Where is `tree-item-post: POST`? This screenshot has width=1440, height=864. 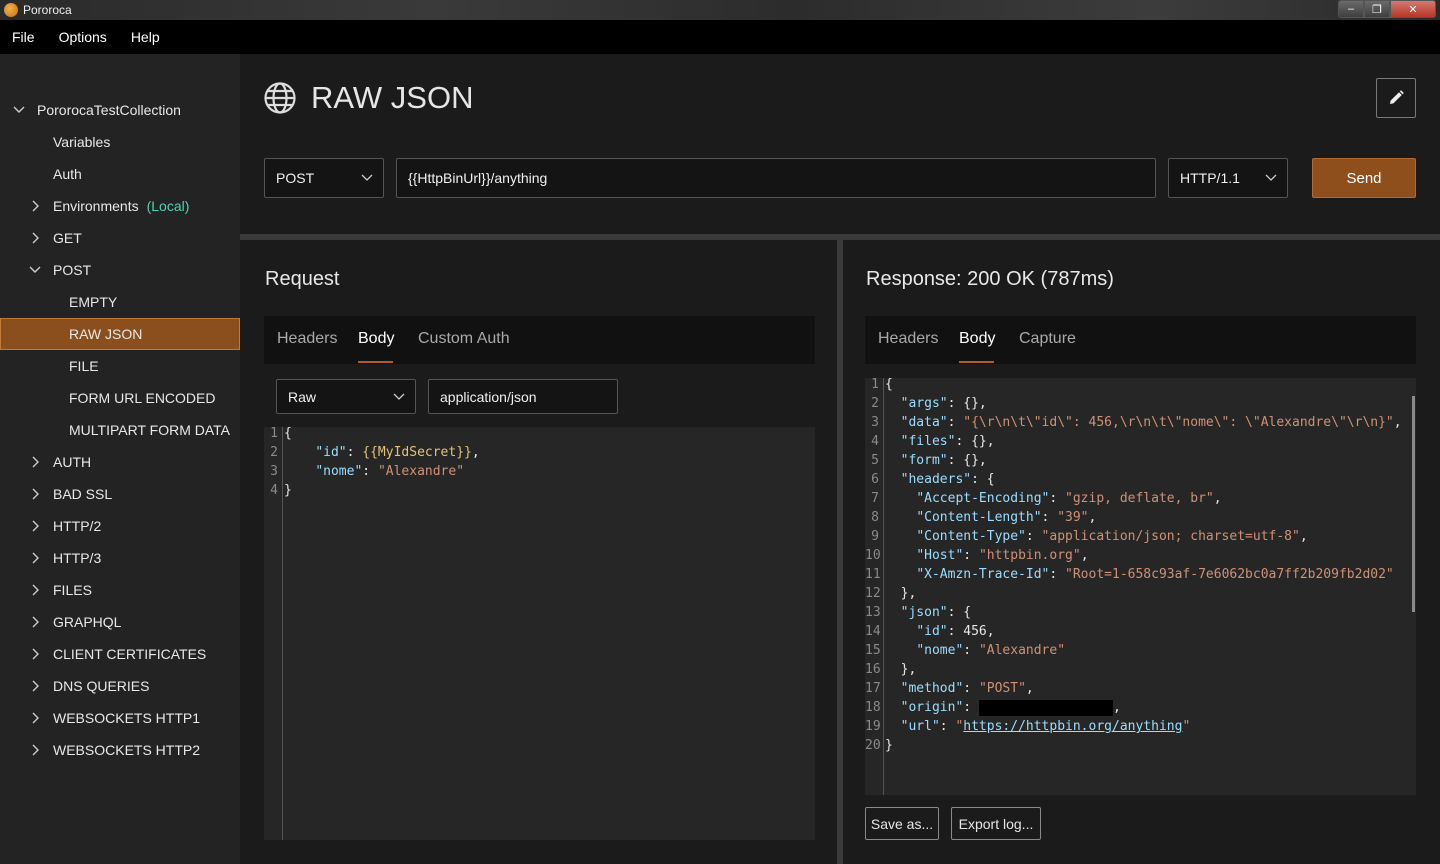 tree-item-post: POST is located at coordinates (120, 270).